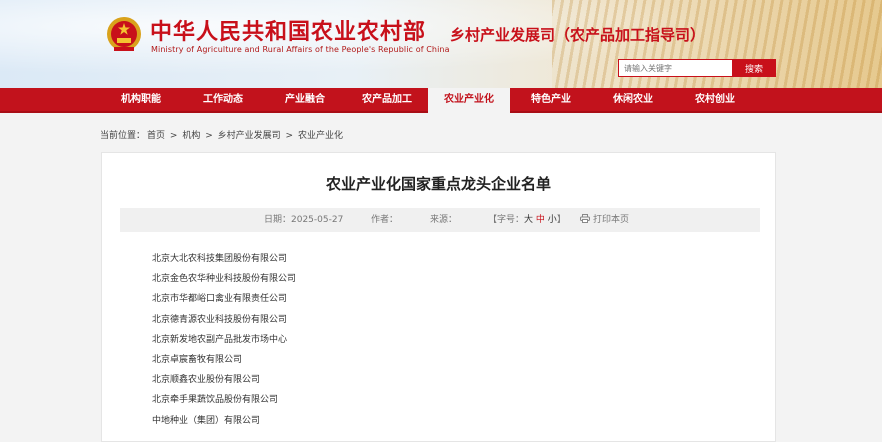 Image resolution: width=882 pixels, height=442 pixels. What do you see at coordinates (220, 259) in the screenshot?
I see `list-item: 北京大北农科技集团股份有限公司` at bounding box center [220, 259].